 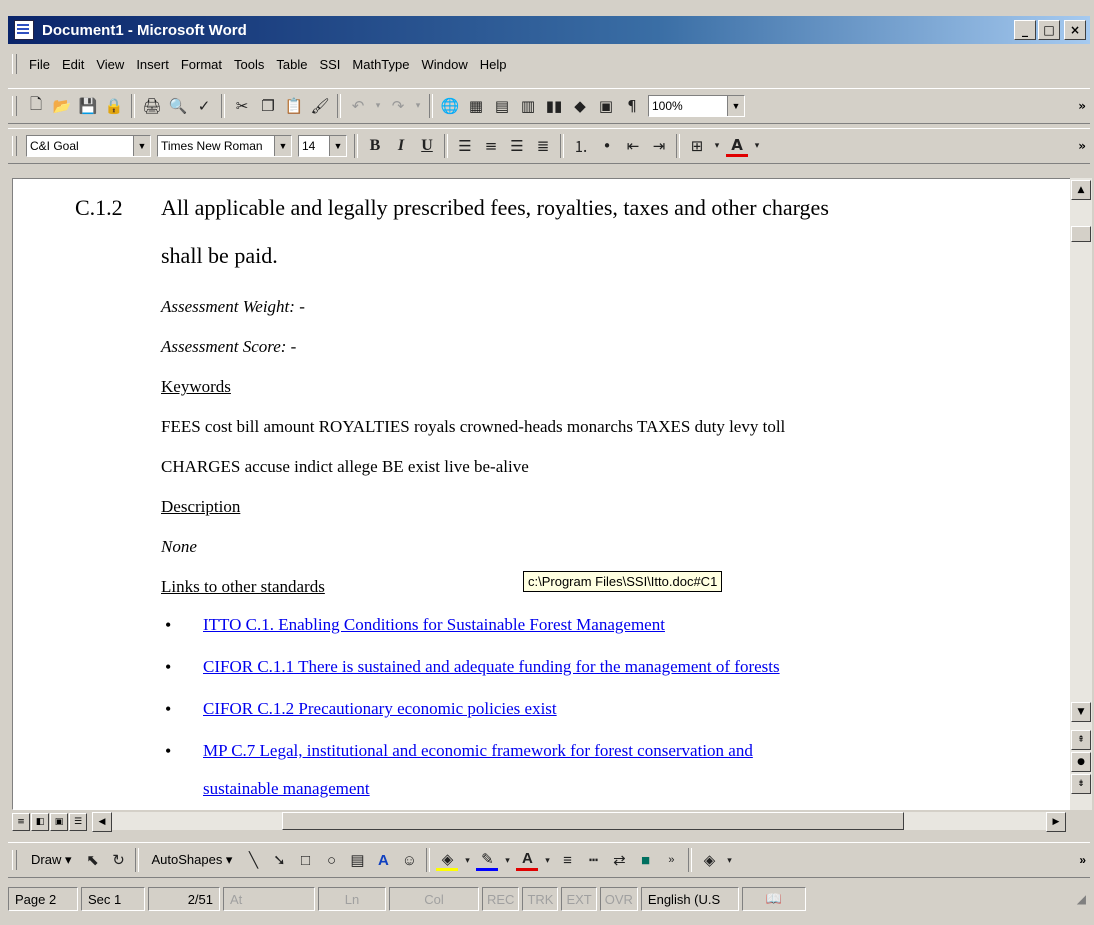 What do you see at coordinates (59, 822) in the screenshot?
I see `print-layout-icon: ▣` at bounding box center [59, 822].